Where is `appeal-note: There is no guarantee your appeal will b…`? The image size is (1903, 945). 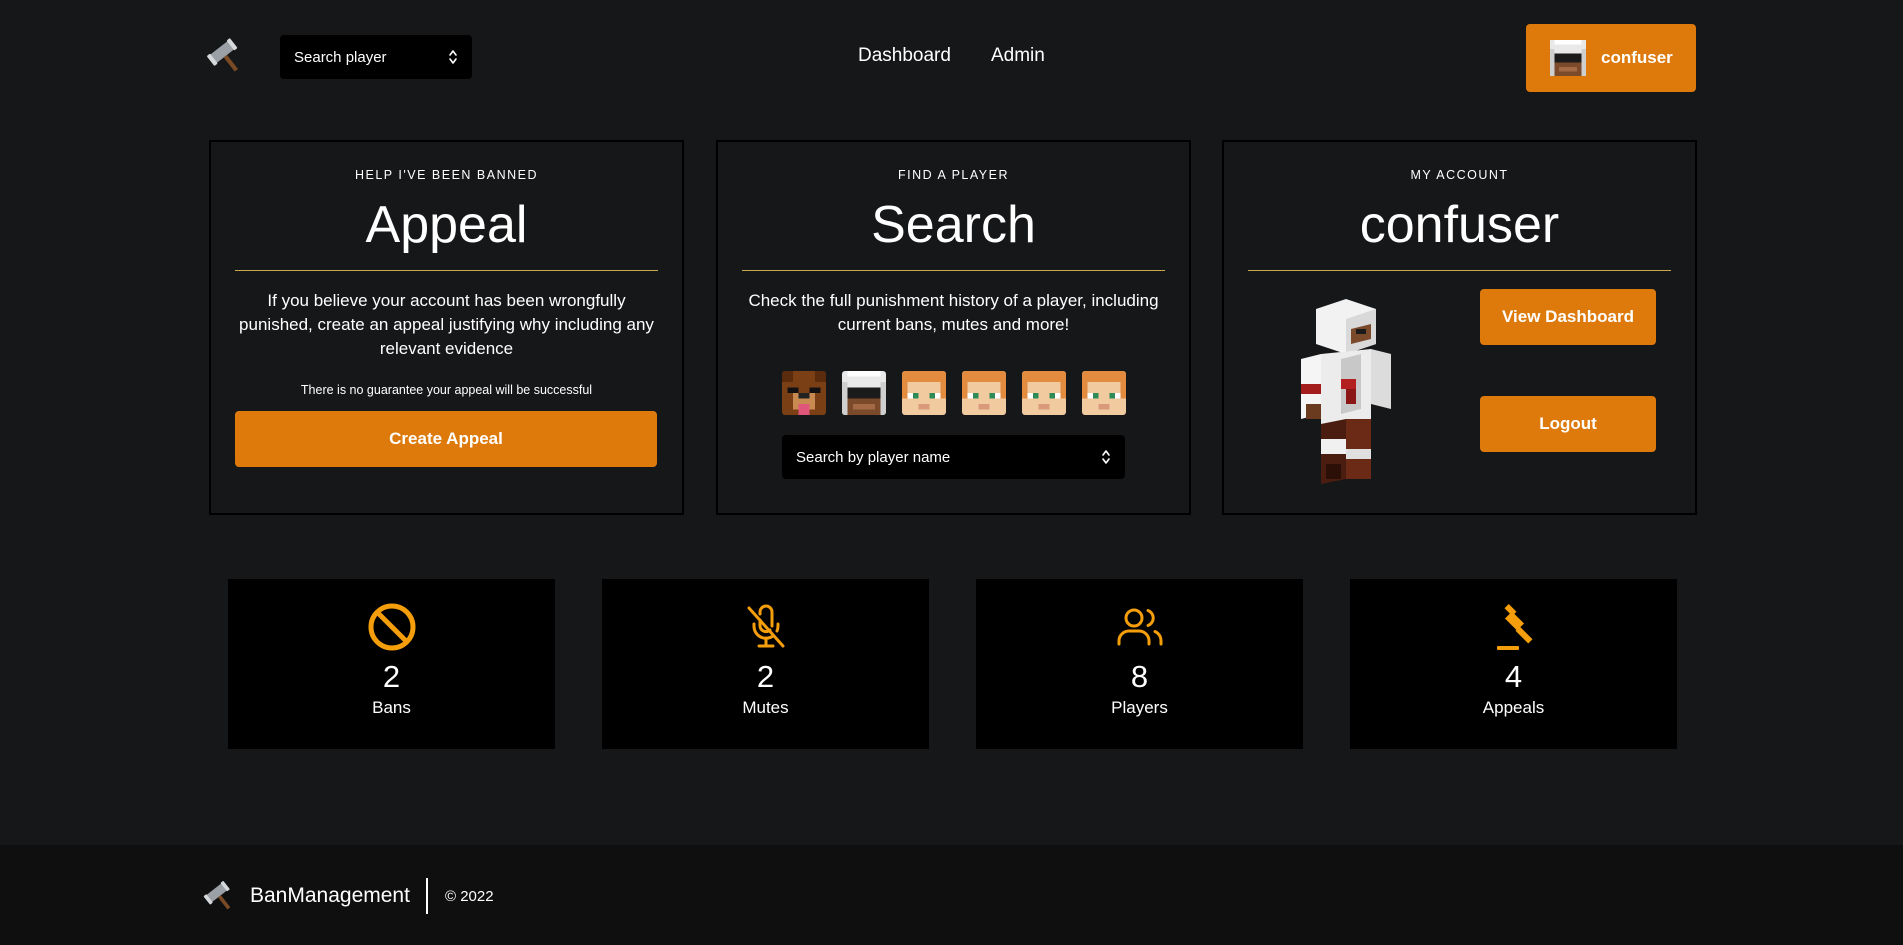
appeal-note: There is no guarantee your appeal will b… is located at coordinates (446, 390).